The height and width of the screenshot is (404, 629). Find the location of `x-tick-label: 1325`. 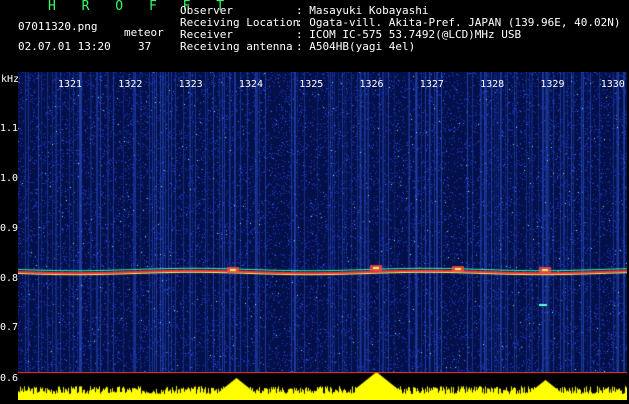

x-tick-label: 1325 is located at coordinates (311, 84).